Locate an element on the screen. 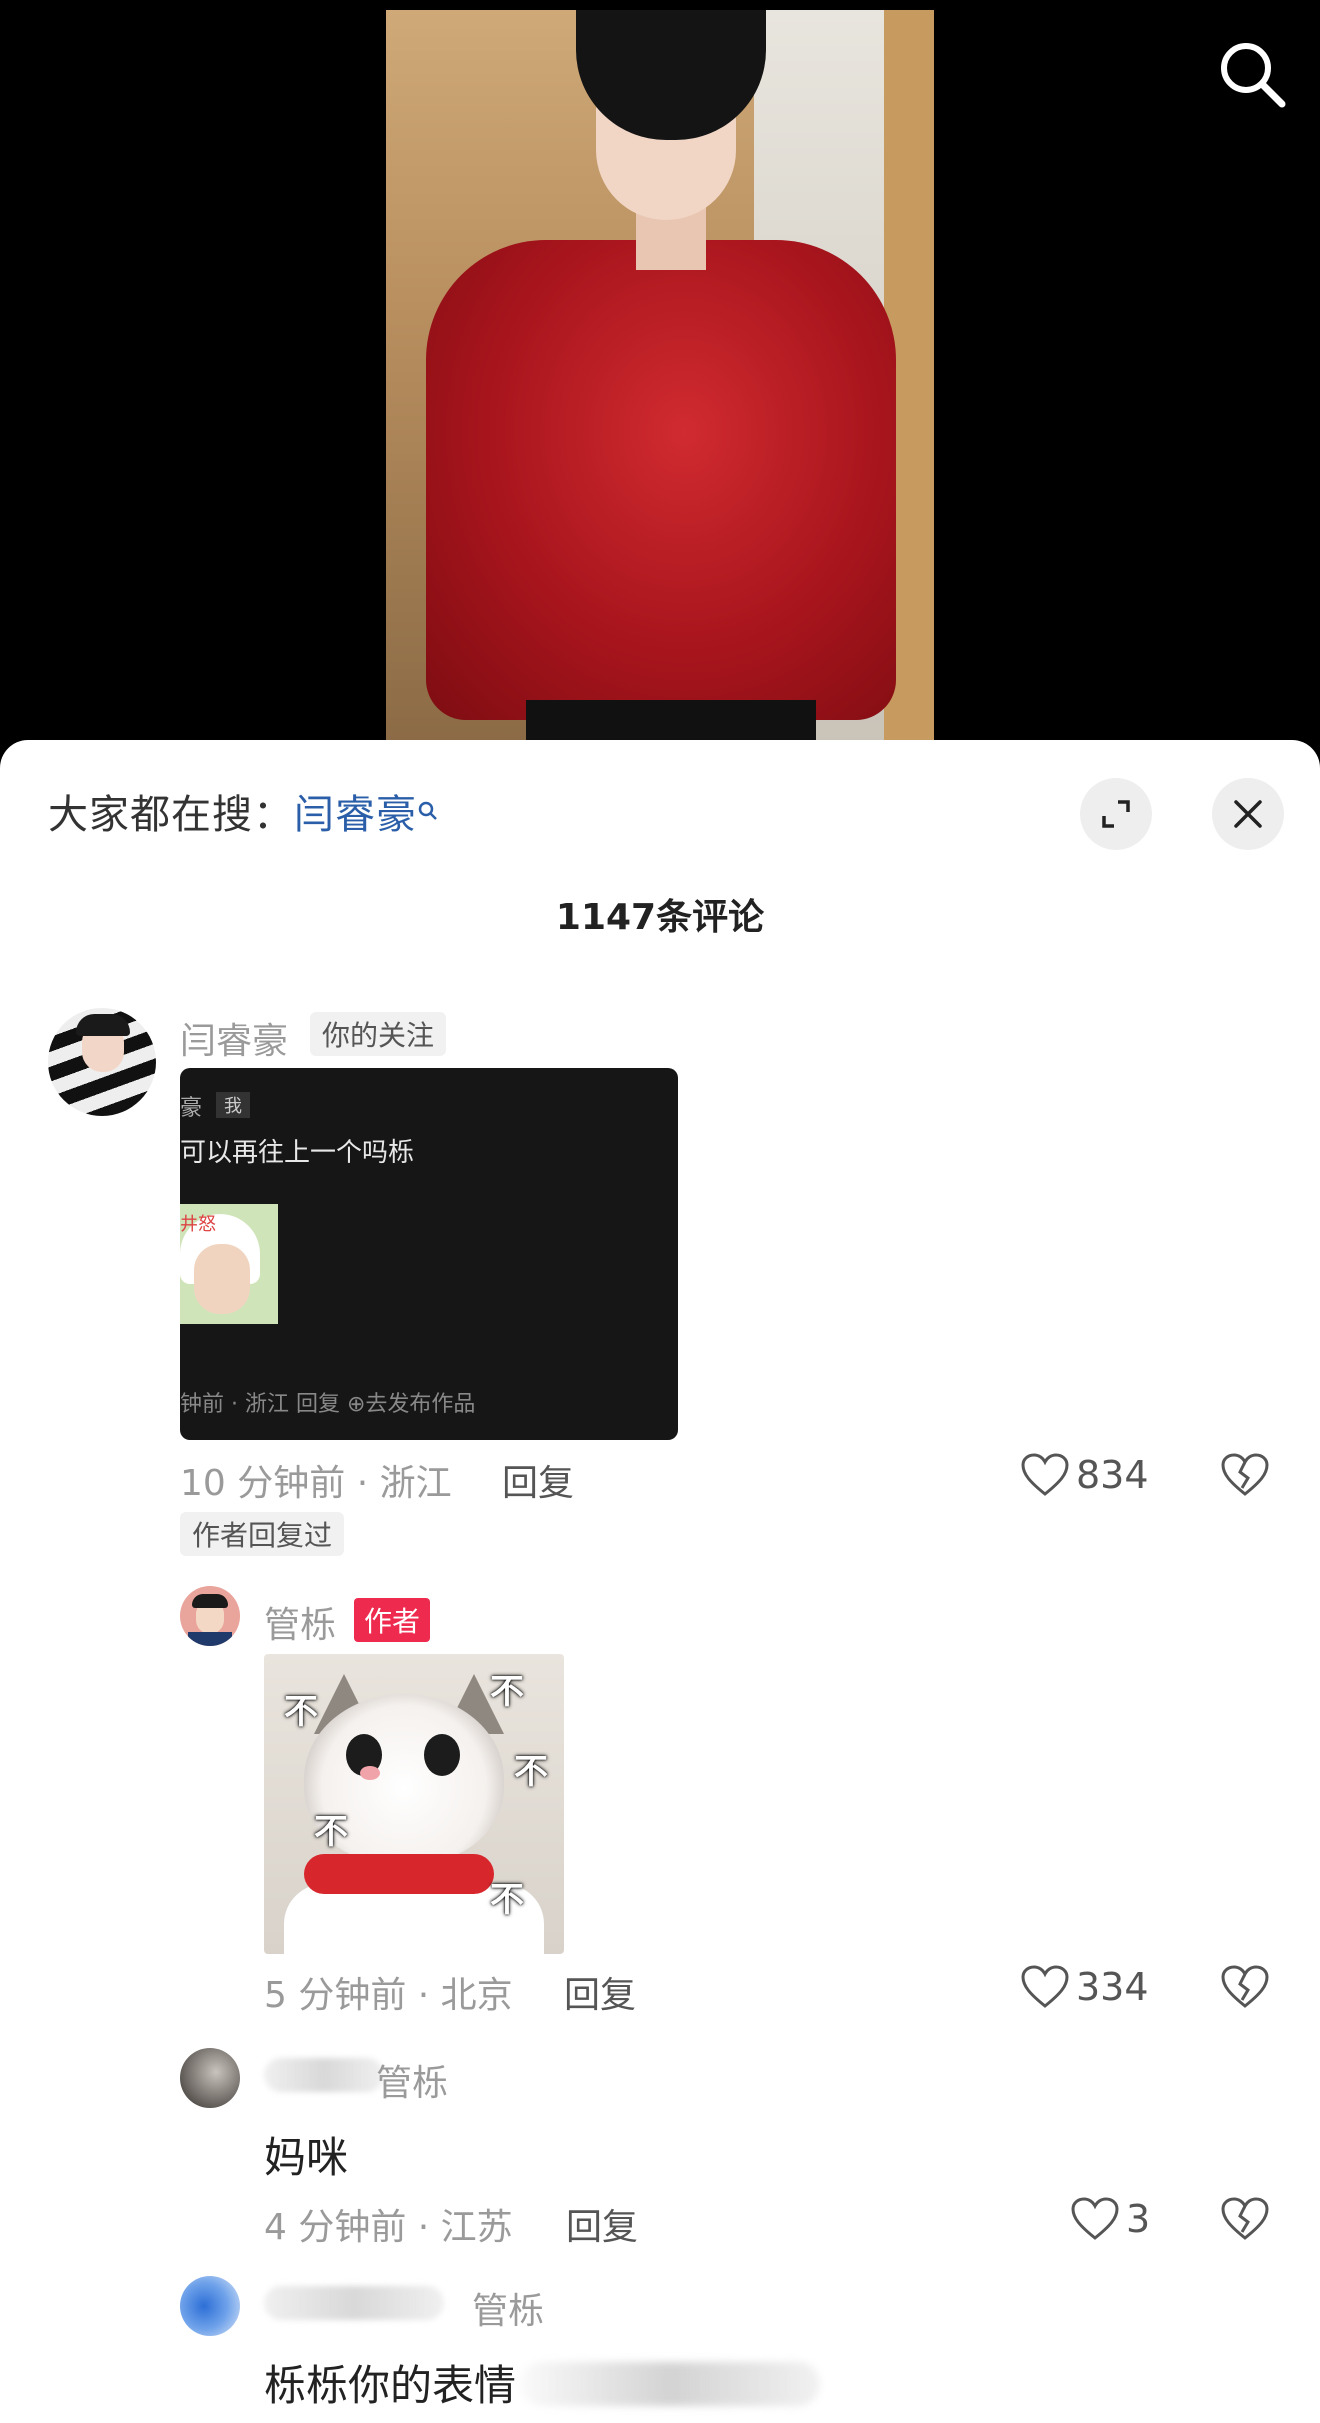  cat-sticker: 不 不 不 不 不 is located at coordinates (414, 1804).